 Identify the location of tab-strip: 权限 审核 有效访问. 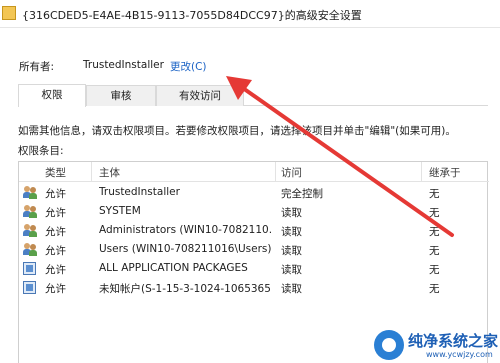
(253, 95).